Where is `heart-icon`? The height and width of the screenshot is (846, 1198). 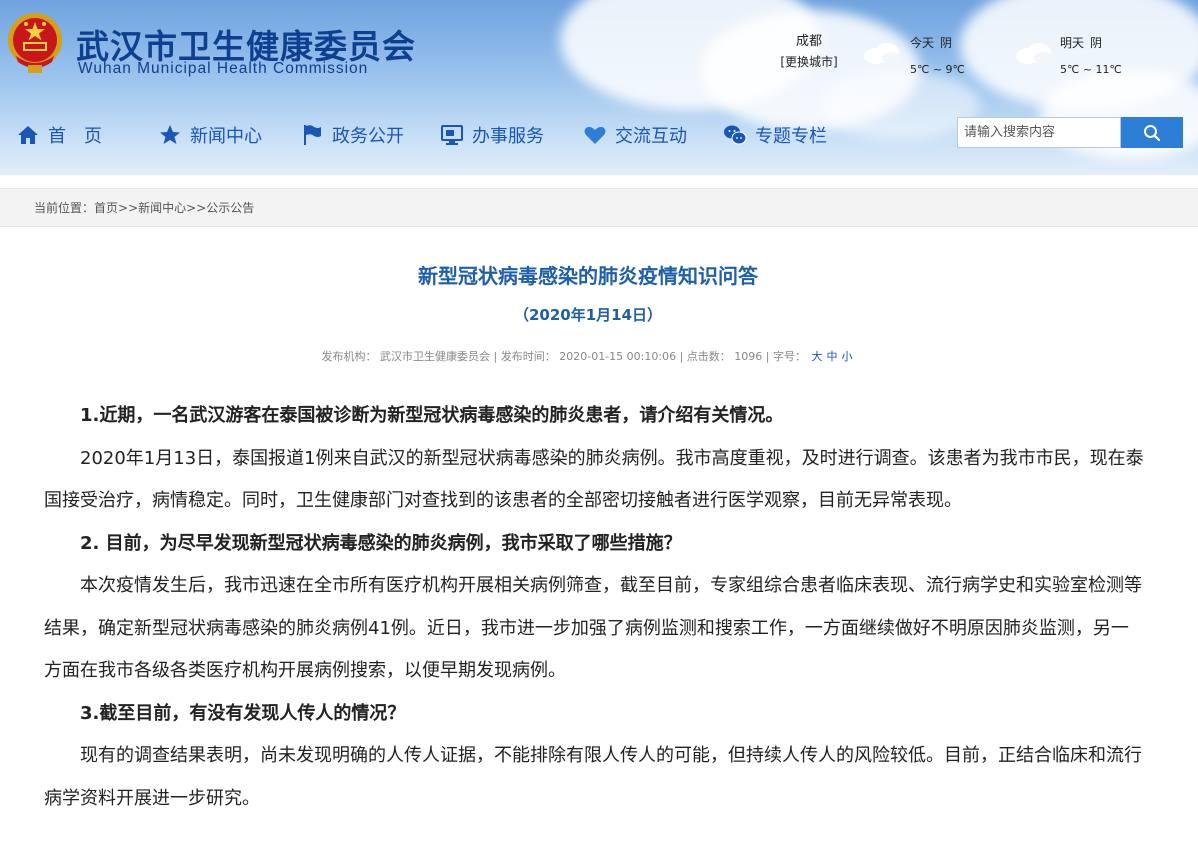 heart-icon is located at coordinates (595, 135).